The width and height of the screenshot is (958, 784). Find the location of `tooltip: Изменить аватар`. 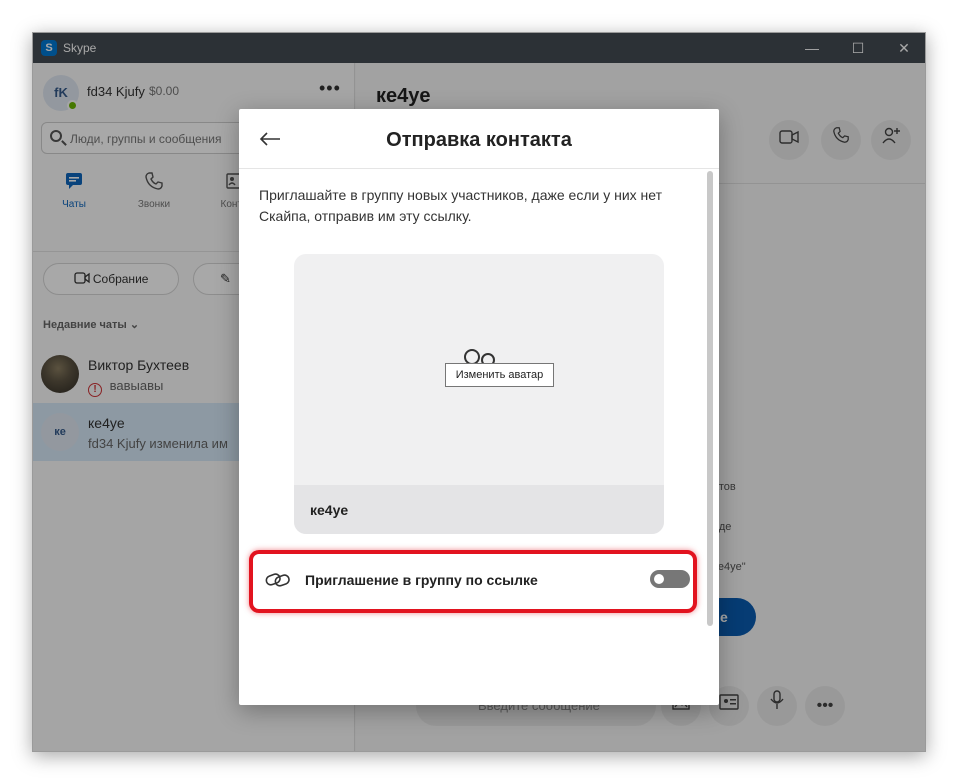

tooltip: Изменить аватар is located at coordinates (499, 375).